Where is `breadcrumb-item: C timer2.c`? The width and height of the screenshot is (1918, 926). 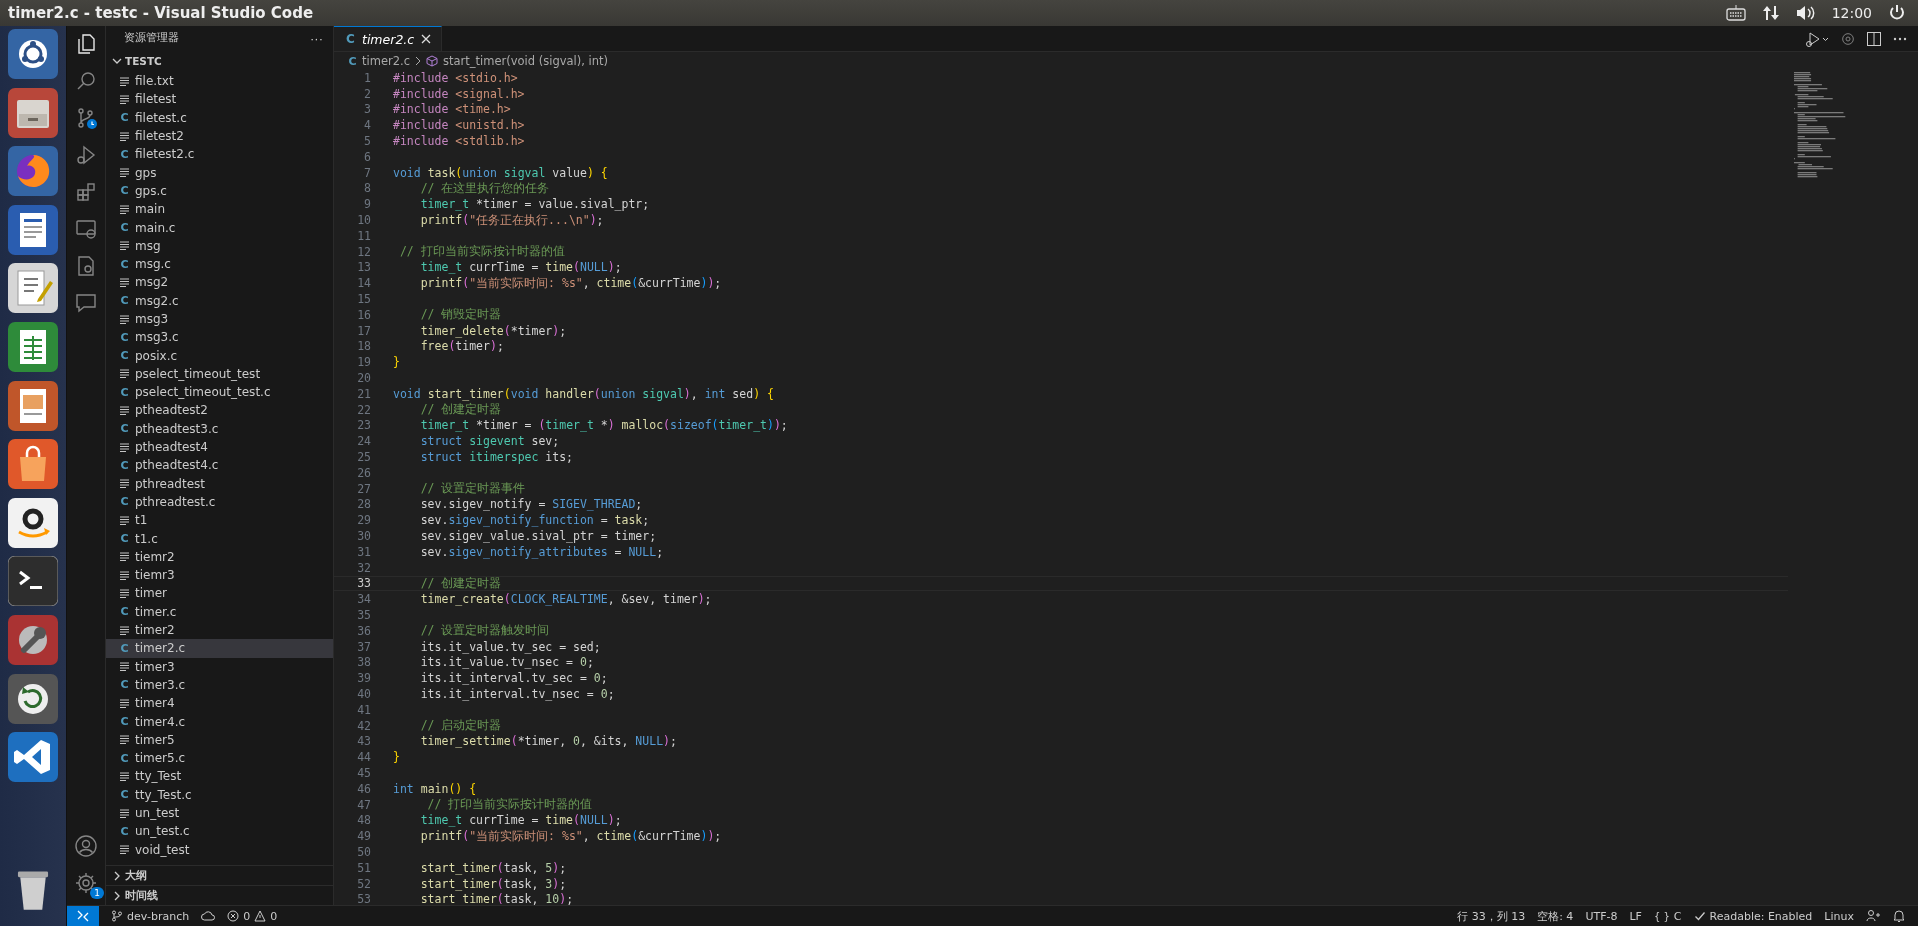 breadcrumb-item: C timer2.c is located at coordinates (379, 61).